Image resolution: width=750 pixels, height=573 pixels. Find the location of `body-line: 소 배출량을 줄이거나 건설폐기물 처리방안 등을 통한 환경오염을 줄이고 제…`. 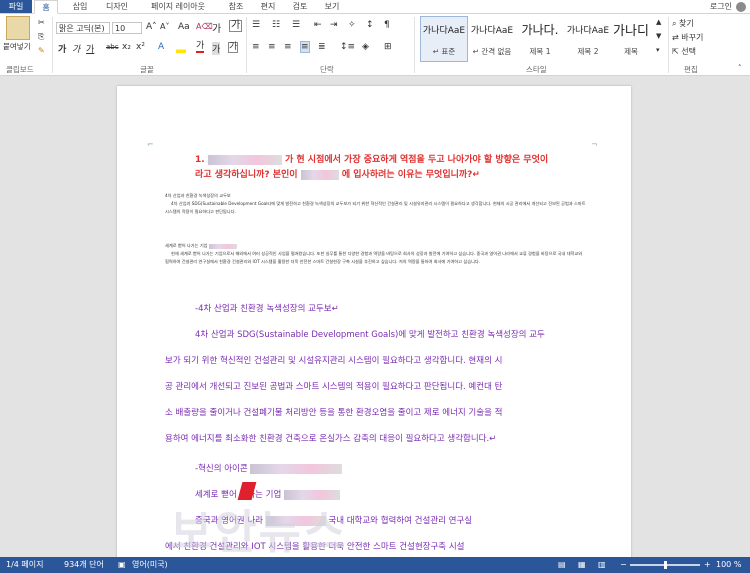

body-line: 소 배출량을 줄이거나 건설폐기물 처리방안 등을 통한 환경오염을 줄이고 제… is located at coordinates (334, 413).